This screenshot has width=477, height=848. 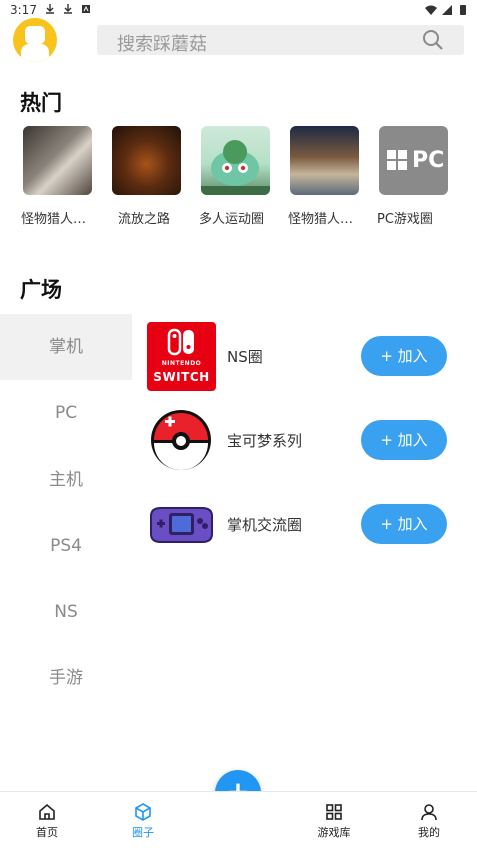 What do you see at coordinates (245, 357) in the screenshot?
I see `circle-name: NS圈` at bounding box center [245, 357].